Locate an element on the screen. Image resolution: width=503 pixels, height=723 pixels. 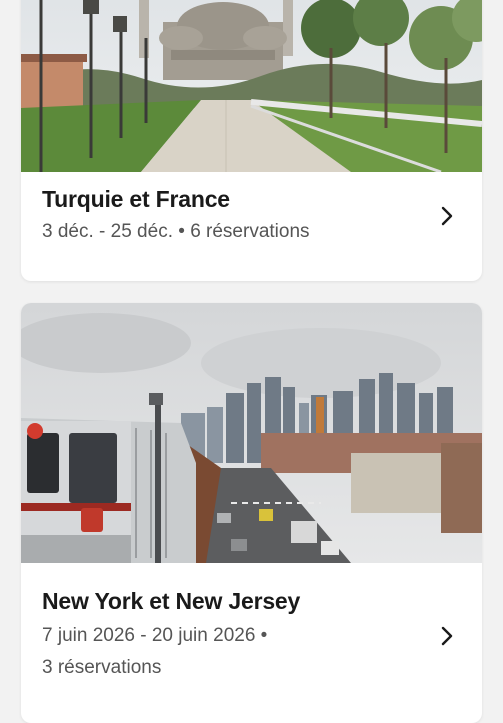
trip-title: New York et New Jersey is located at coordinates (171, 601).